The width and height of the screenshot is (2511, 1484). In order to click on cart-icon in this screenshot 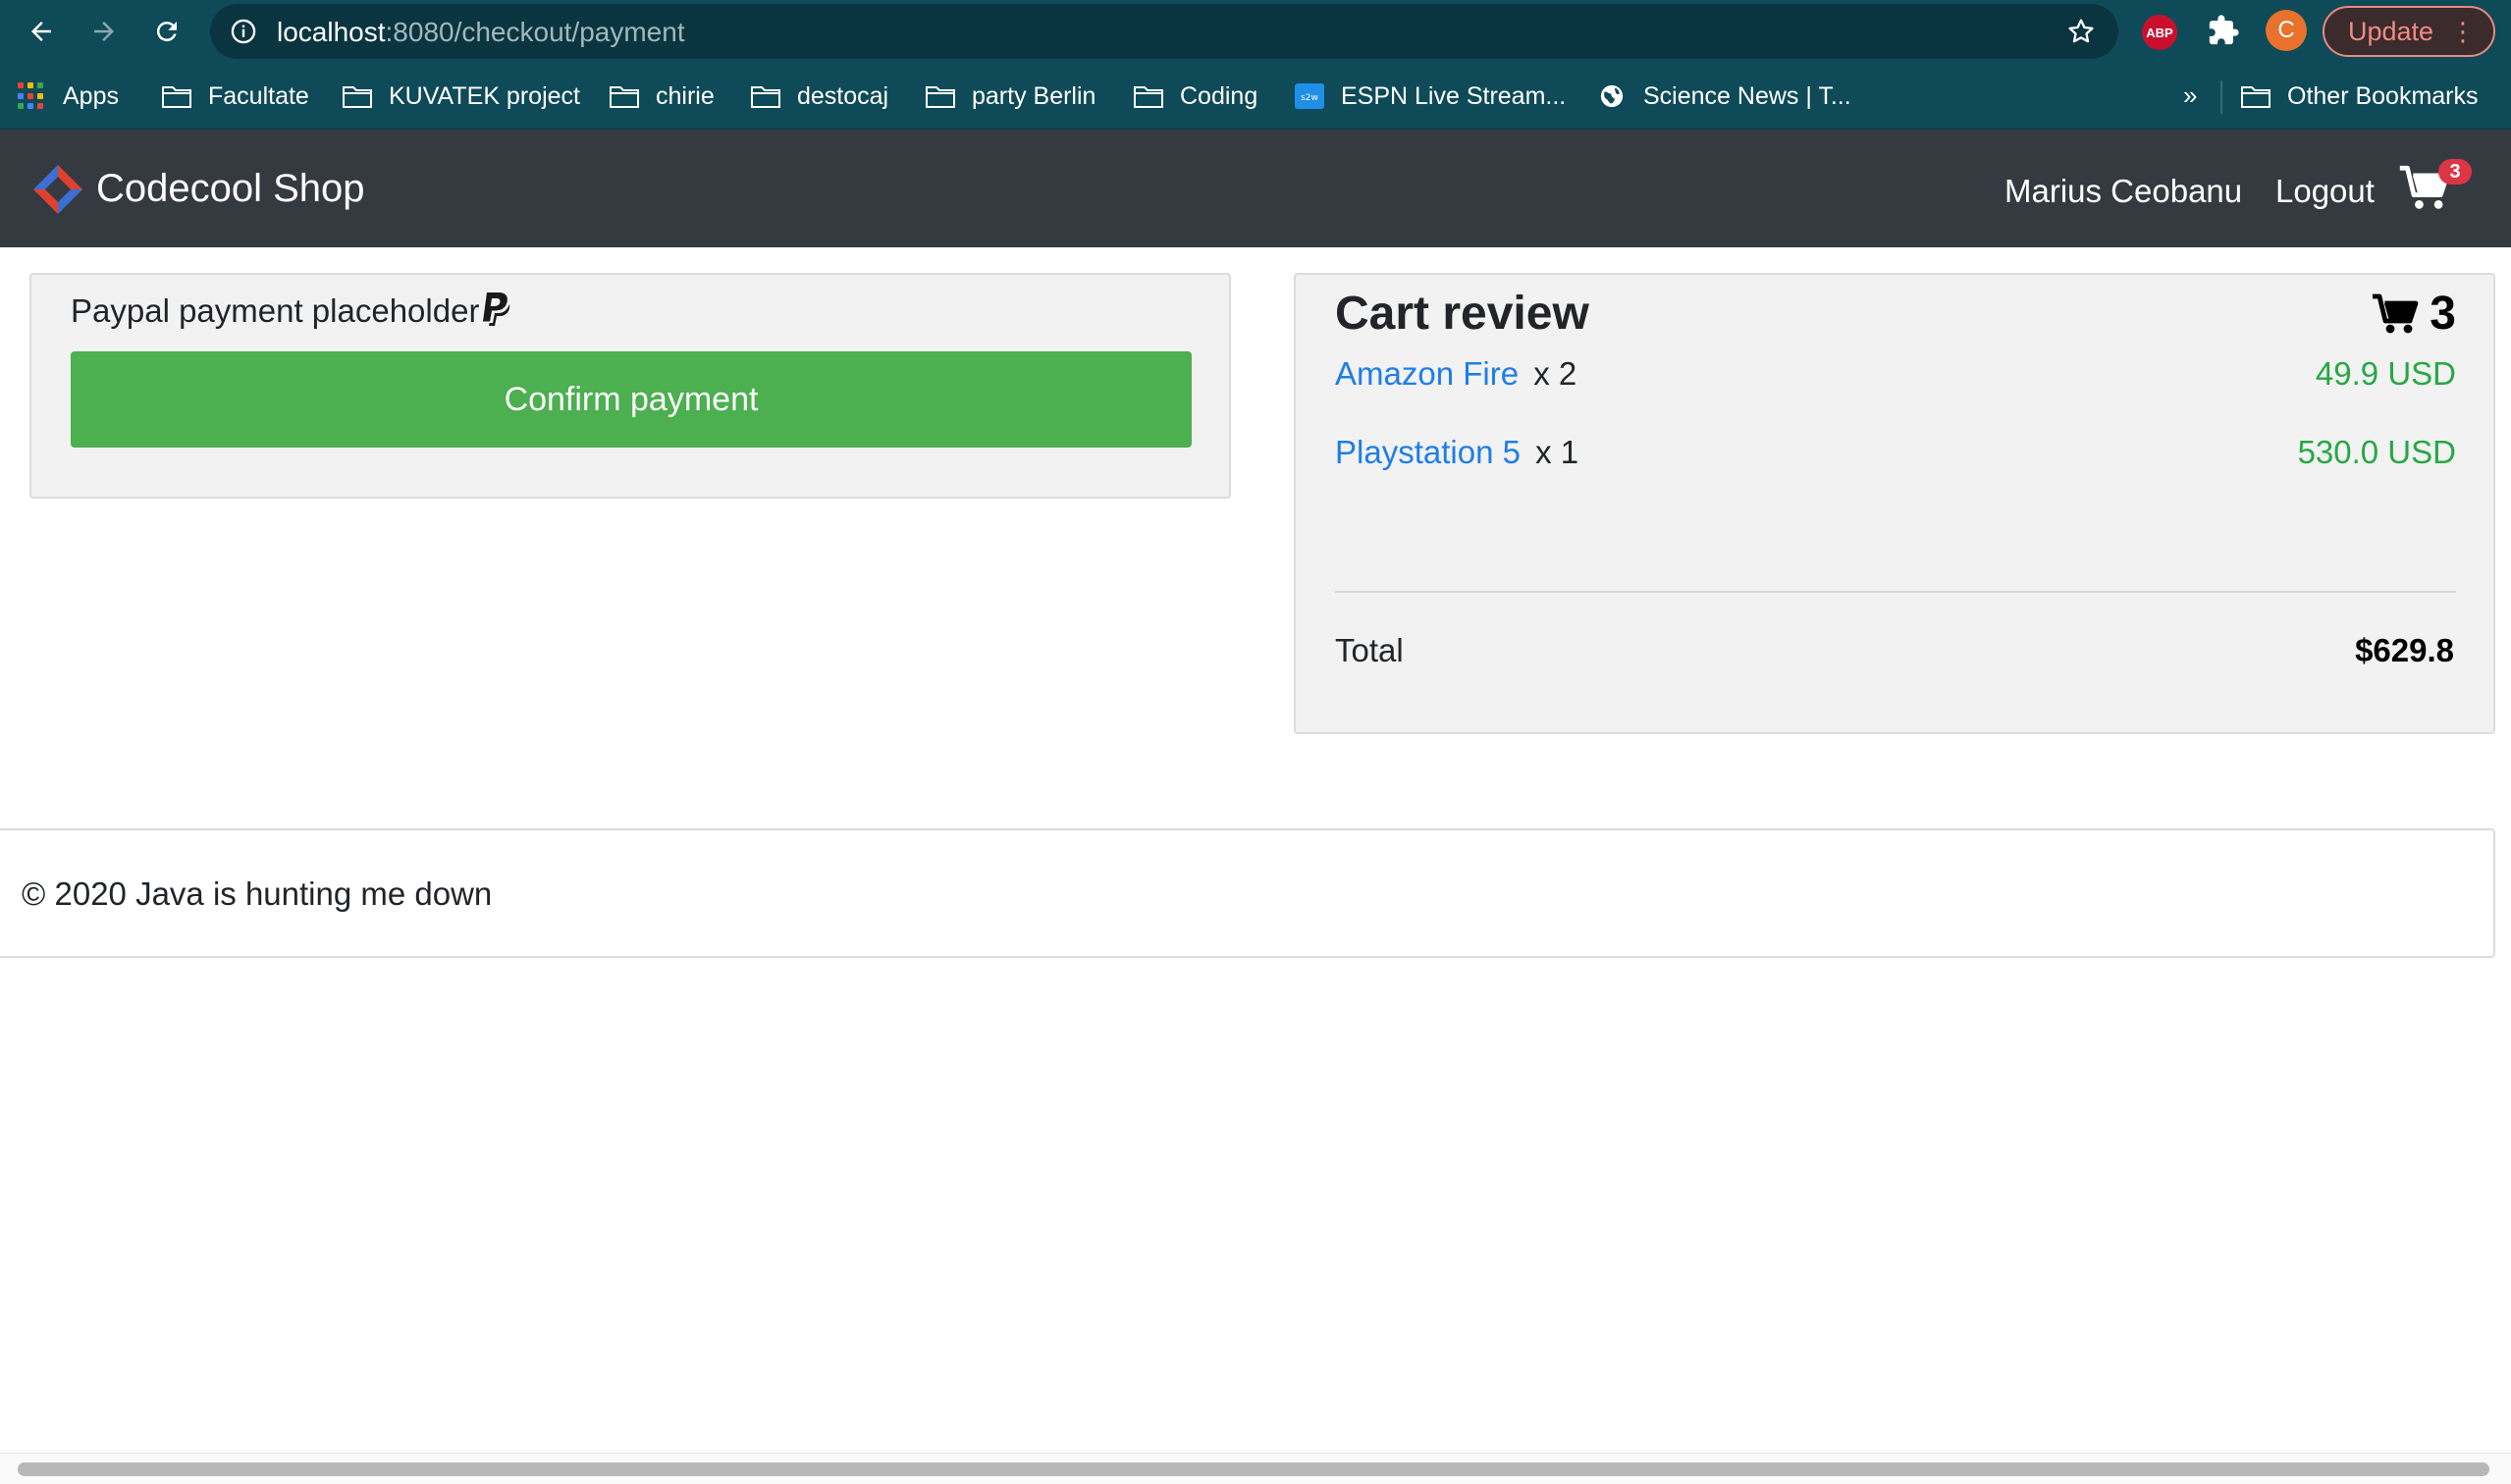, I will do `click(2396, 313)`.